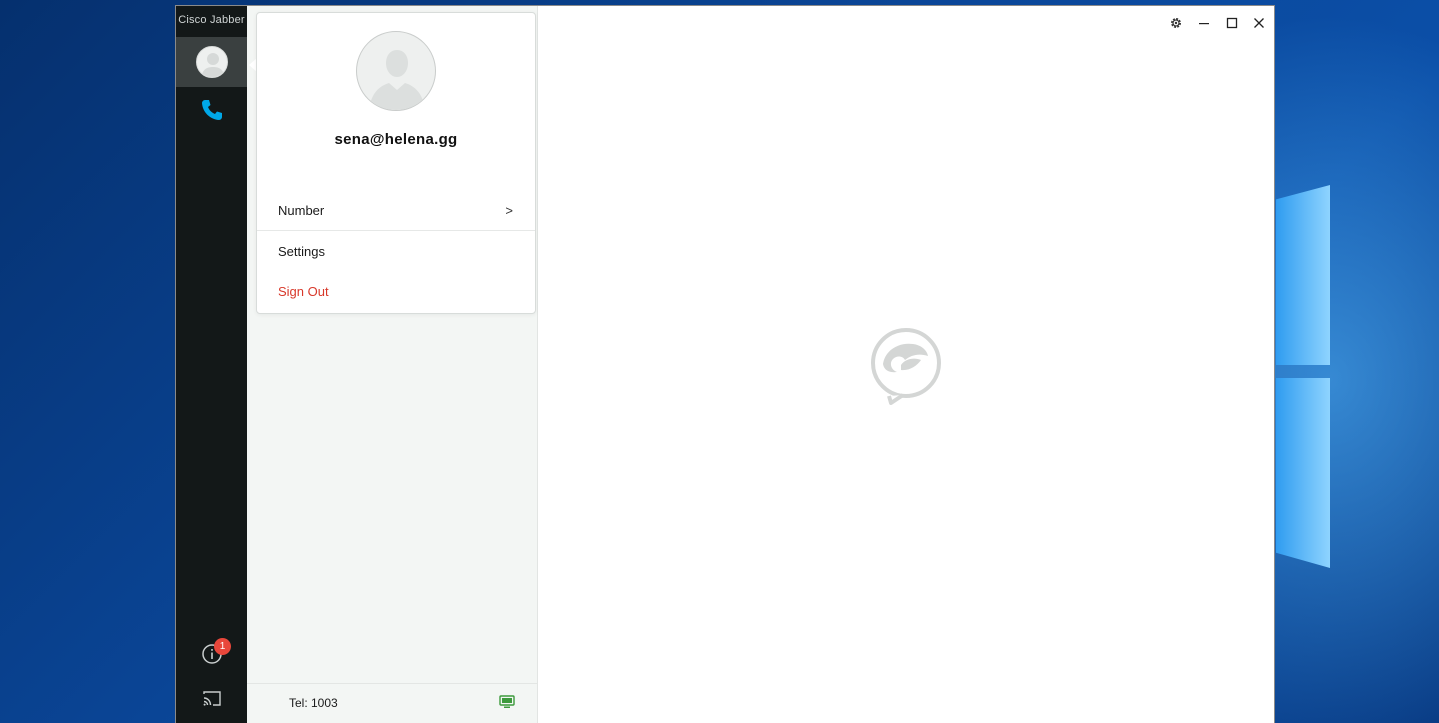 The width and height of the screenshot is (1439, 723). Describe the element at coordinates (1176, 23) in the screenshot. I see `gear-icon` at that location.